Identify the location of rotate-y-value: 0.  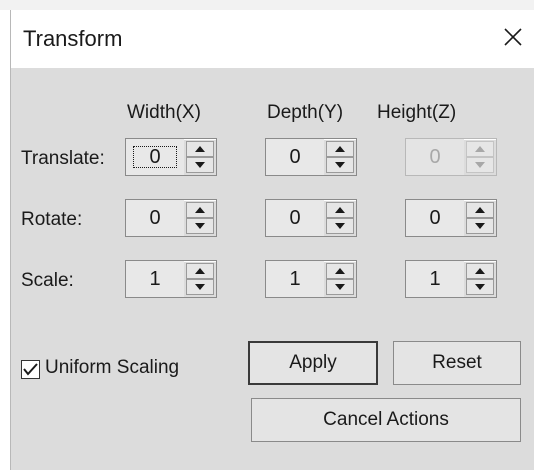
(295, 218).